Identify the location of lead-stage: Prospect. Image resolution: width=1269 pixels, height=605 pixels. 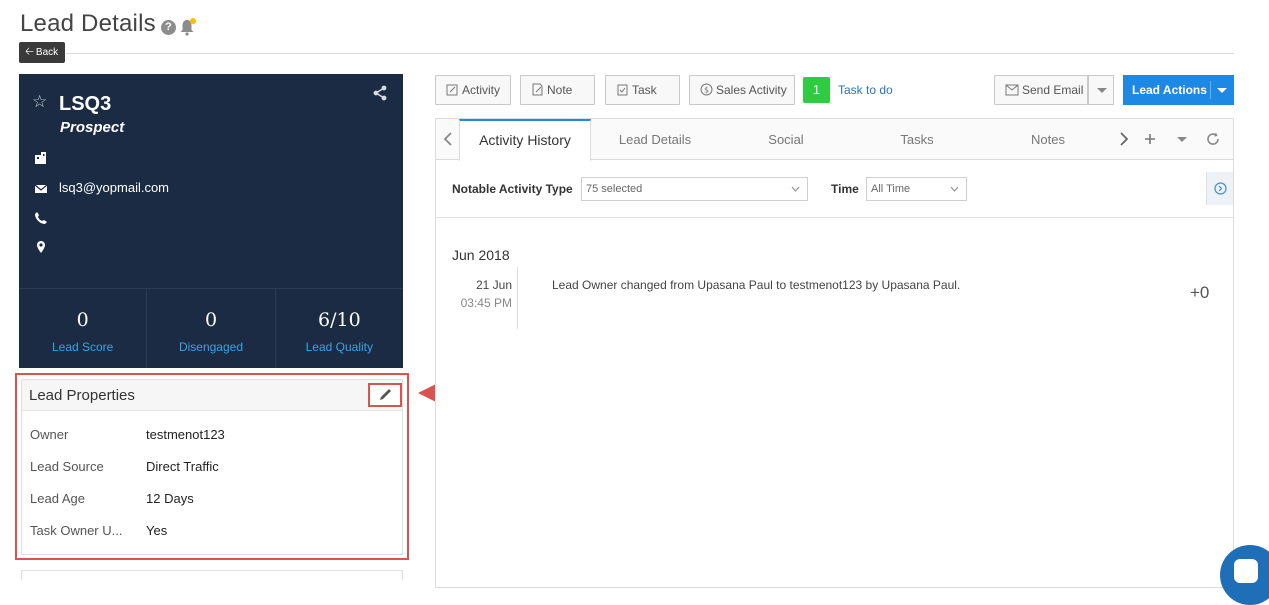
(92, 127).